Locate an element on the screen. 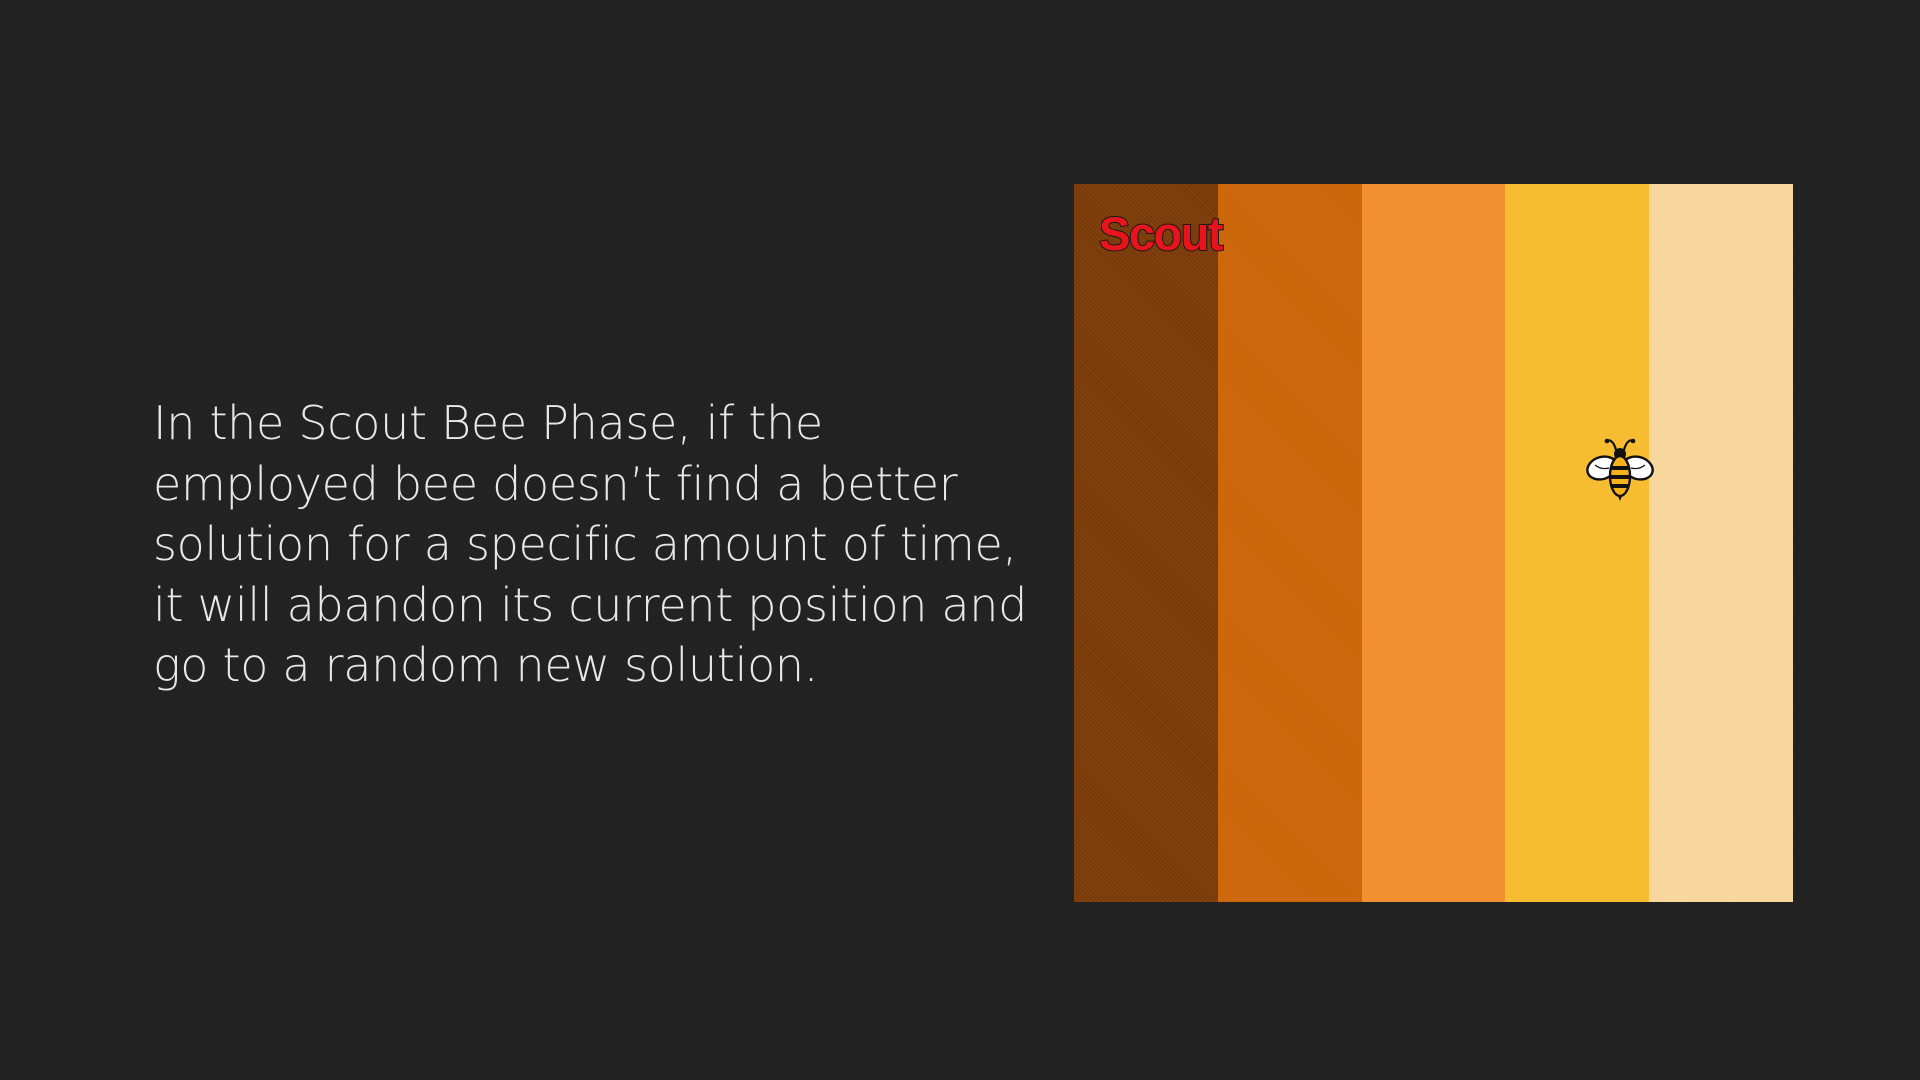 Image resolution: width=1920 pixels, height=1080 pixels. scout-label: Scout is located at coordinates (1161, 233).